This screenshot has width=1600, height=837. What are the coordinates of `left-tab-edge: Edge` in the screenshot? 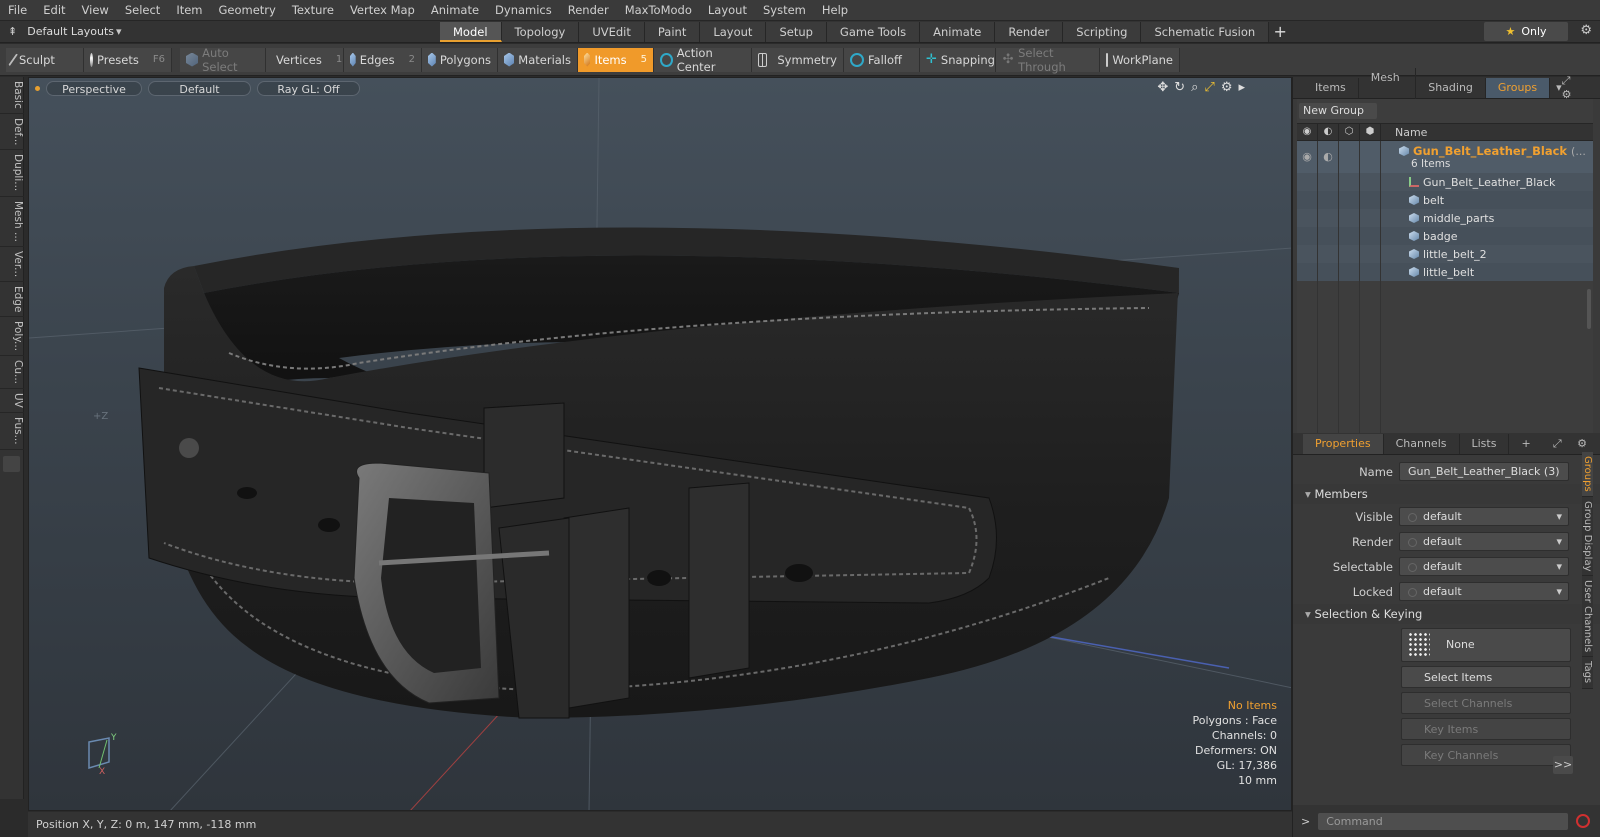 It's located at (12, 300).